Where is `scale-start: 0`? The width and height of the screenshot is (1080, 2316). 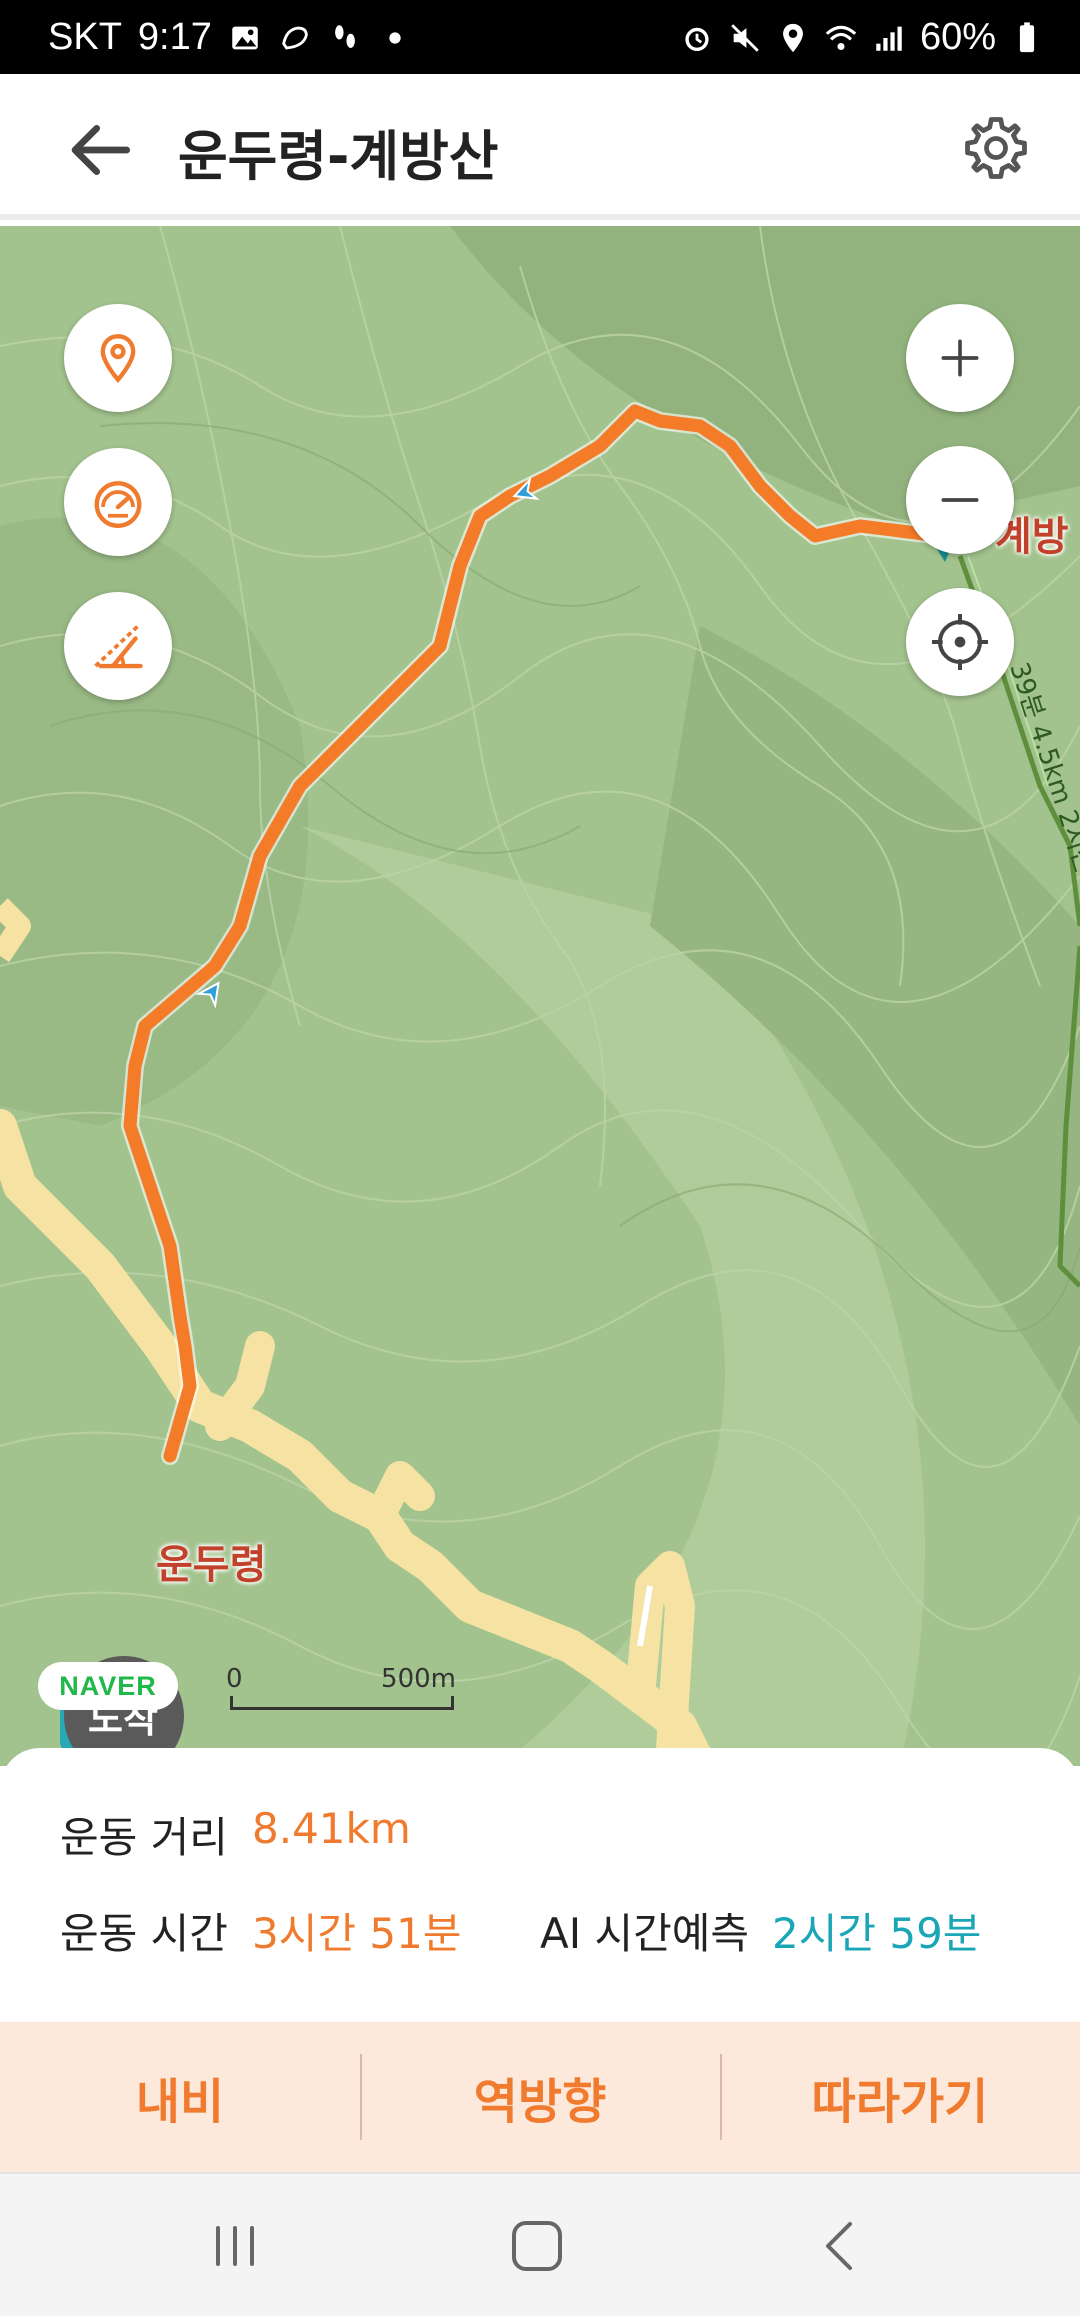 scale-start: 0 is located at coordinates (234, 1679).